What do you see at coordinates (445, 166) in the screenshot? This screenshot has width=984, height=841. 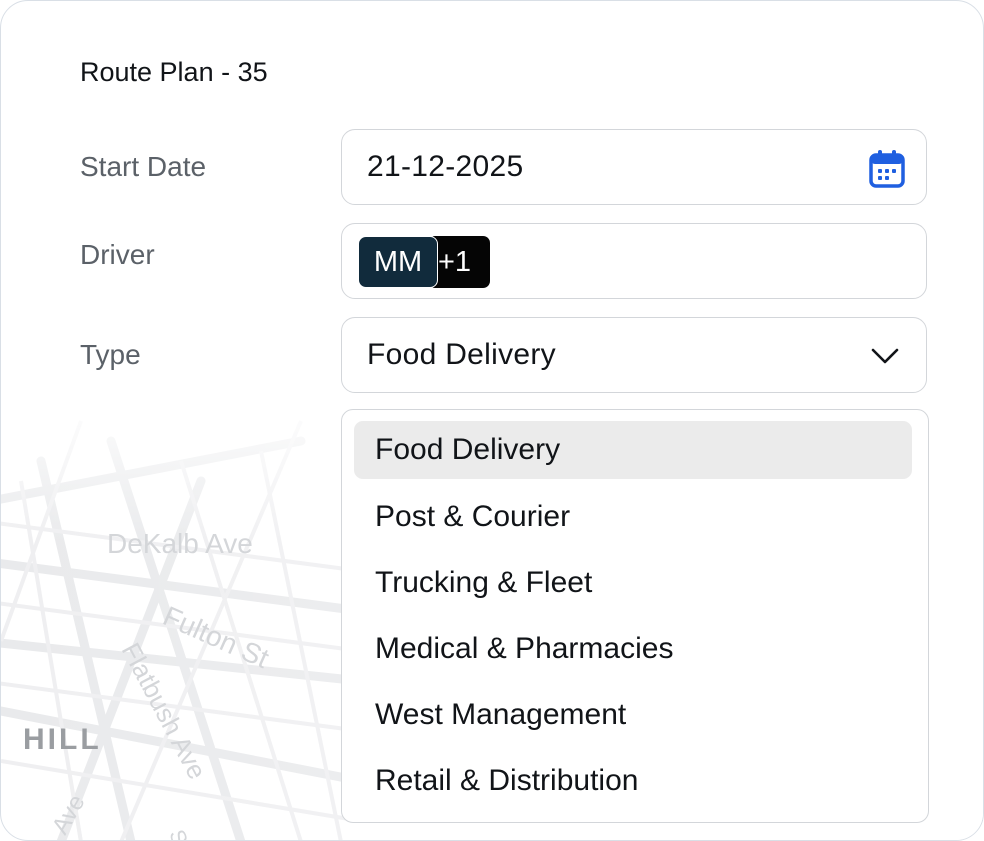 I see `start-date-value: 21-12-2025` at bounding box center [445, 166].